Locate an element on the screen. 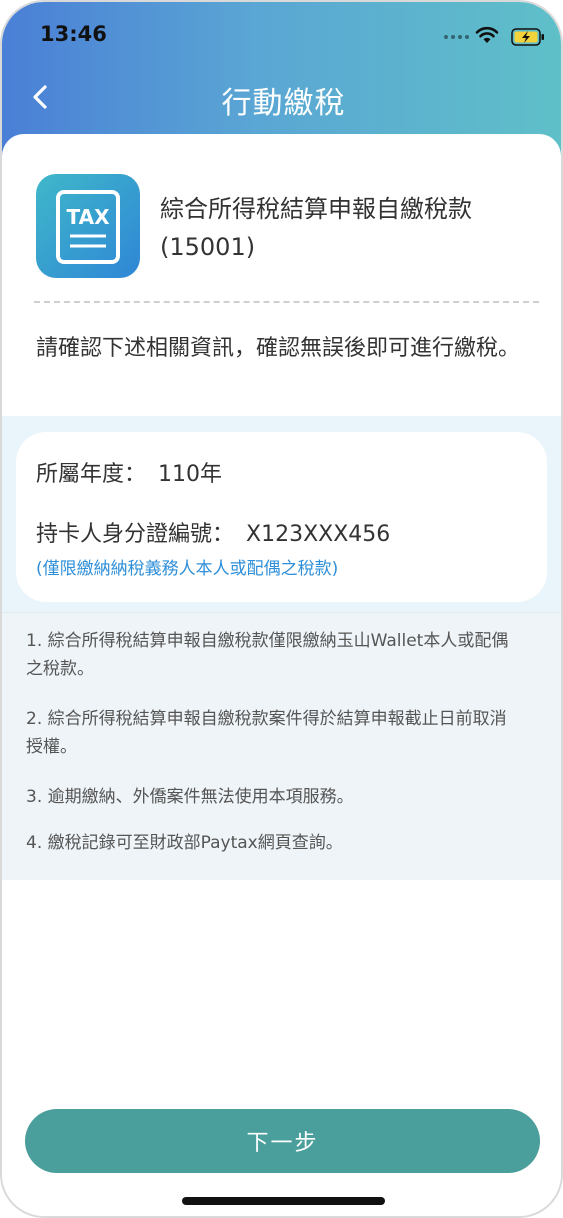  signal-icon is located at coordinates (456, 37).